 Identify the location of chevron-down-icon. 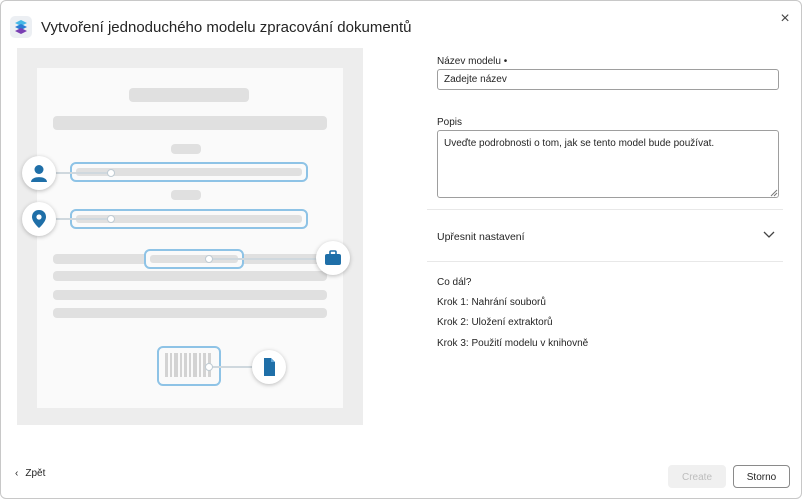
(769, 235).